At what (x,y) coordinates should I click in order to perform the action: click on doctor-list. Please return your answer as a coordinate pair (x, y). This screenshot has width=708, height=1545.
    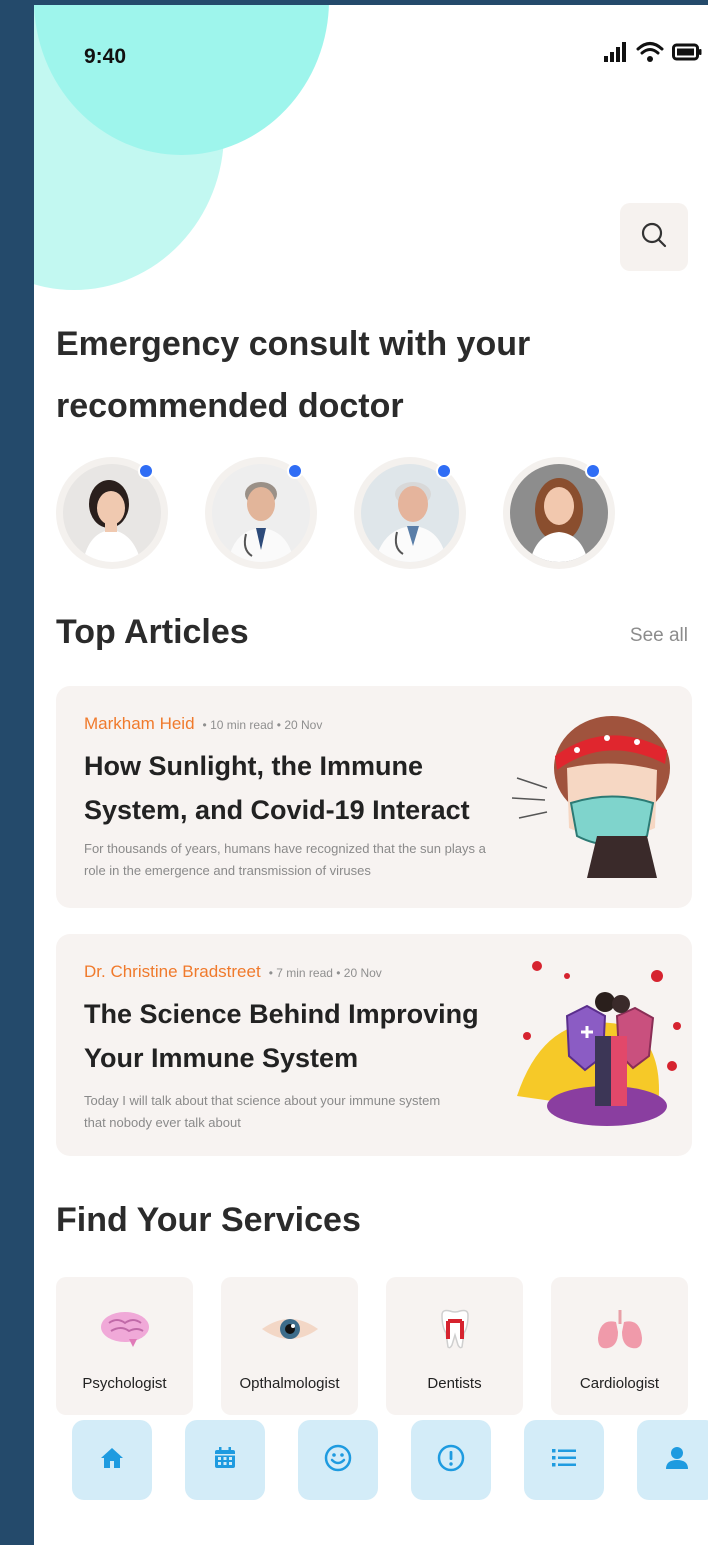
    Looking at the image, I should click on (335, 513).